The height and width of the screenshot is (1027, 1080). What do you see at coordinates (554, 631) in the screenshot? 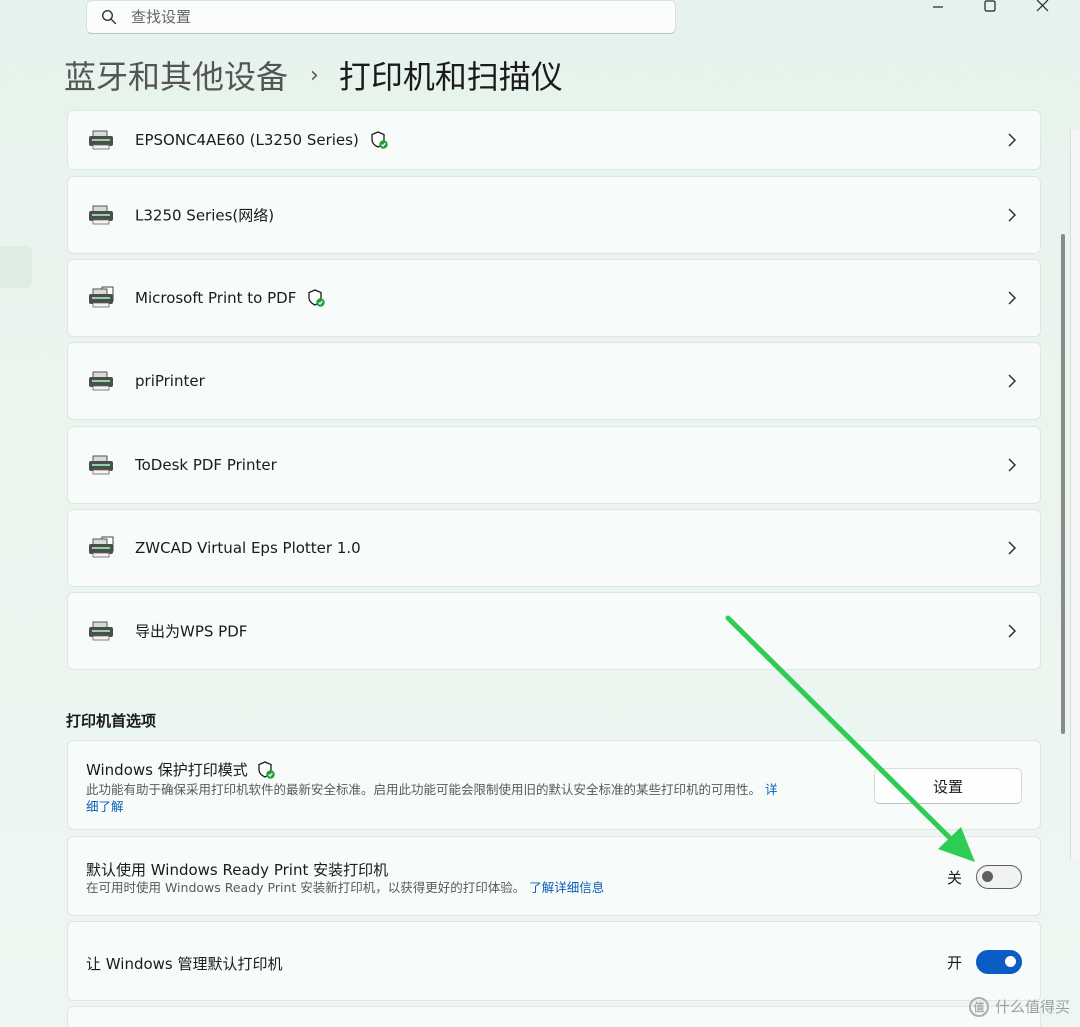
I see `printer-item: 导出为WPS PDF` at bounding box center [554, 631].